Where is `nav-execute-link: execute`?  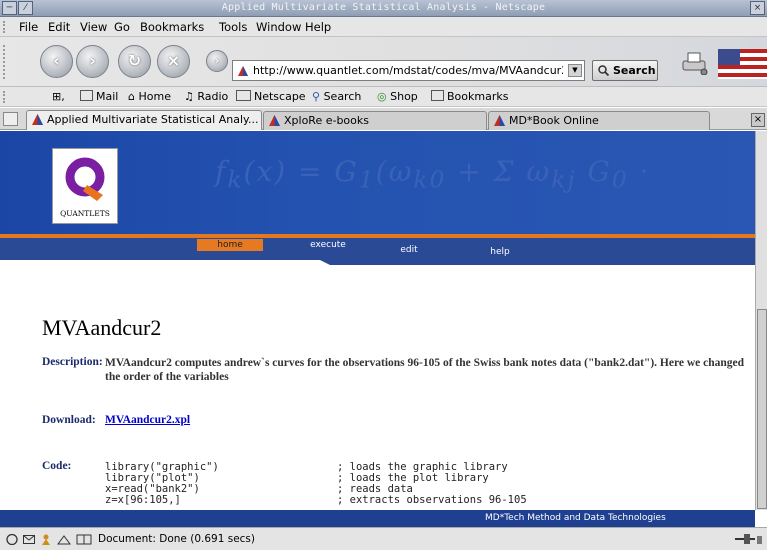
nav-execute-link: execute is located at coordinates (328, 245).